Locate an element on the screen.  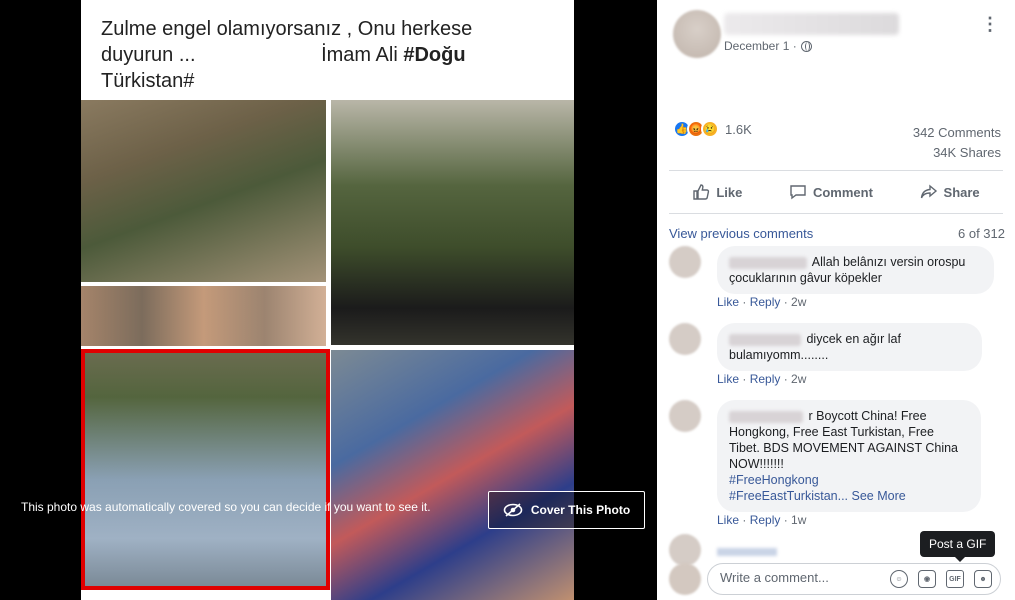
globe-icon is located at coordinates (806, 46).